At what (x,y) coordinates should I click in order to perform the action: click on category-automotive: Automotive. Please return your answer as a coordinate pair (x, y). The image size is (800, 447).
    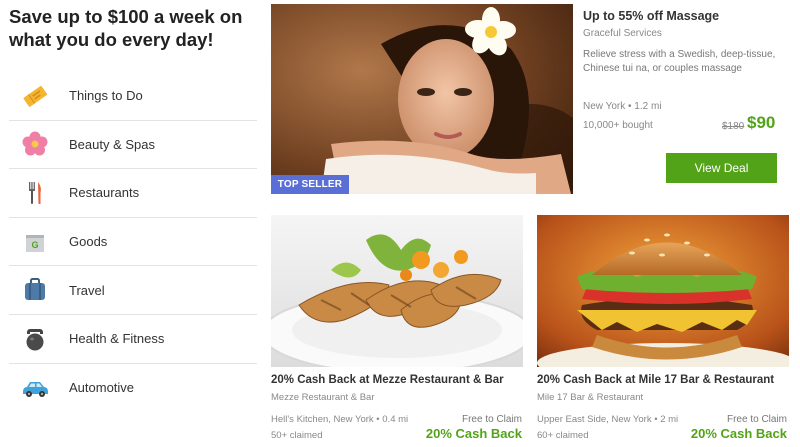
    Looking at the image, I should click on (133, 388).